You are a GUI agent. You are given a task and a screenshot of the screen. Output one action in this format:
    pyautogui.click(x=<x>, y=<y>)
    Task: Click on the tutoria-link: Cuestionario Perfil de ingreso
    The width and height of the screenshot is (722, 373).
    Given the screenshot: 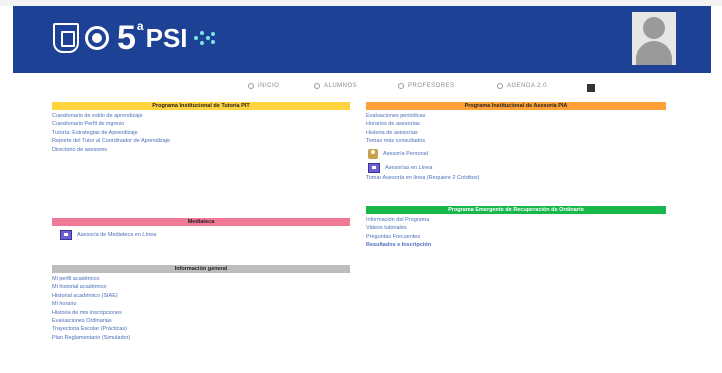 What is the action you would take?
    pyautogui.click(x=201, y=124)
    